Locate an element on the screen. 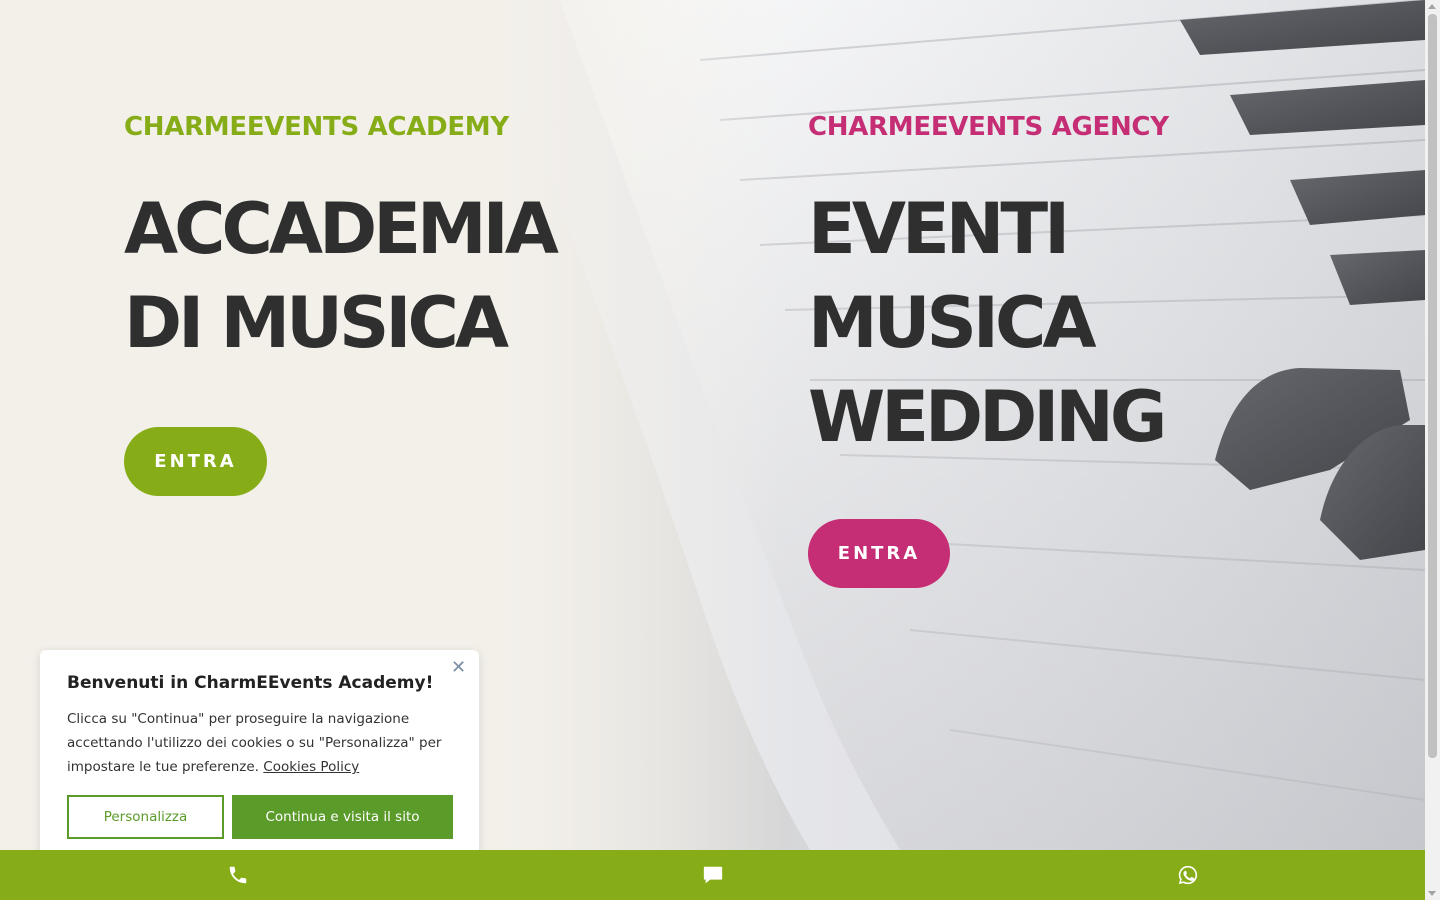 The width and height of the screenshot is (1440, 900). whatsapp-icon is located at coordinates (1187, 875).